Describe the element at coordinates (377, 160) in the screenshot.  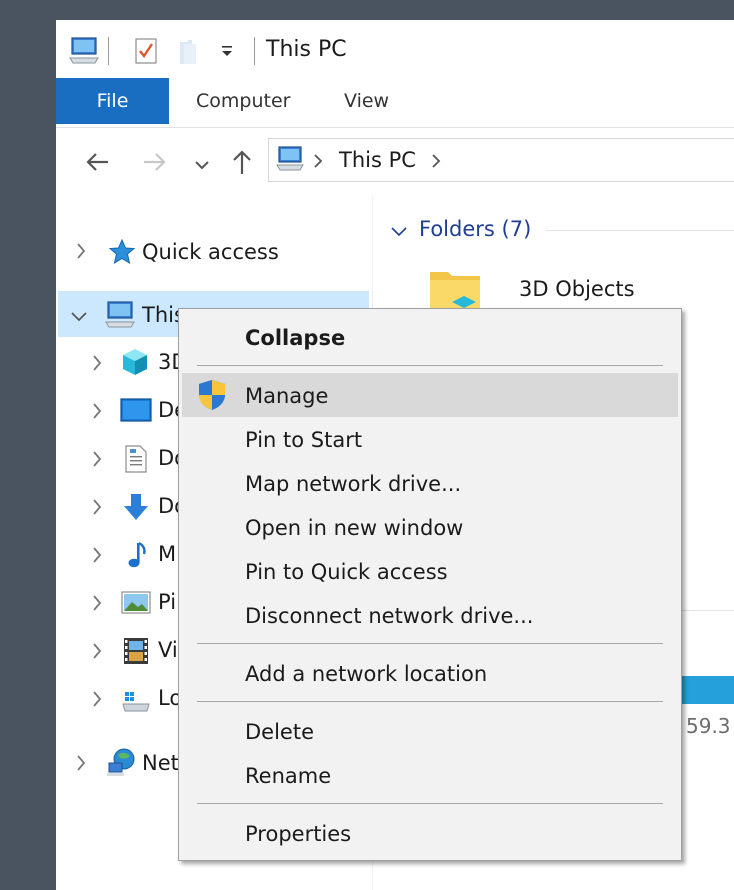
I see `address-path: This PC` at that location.